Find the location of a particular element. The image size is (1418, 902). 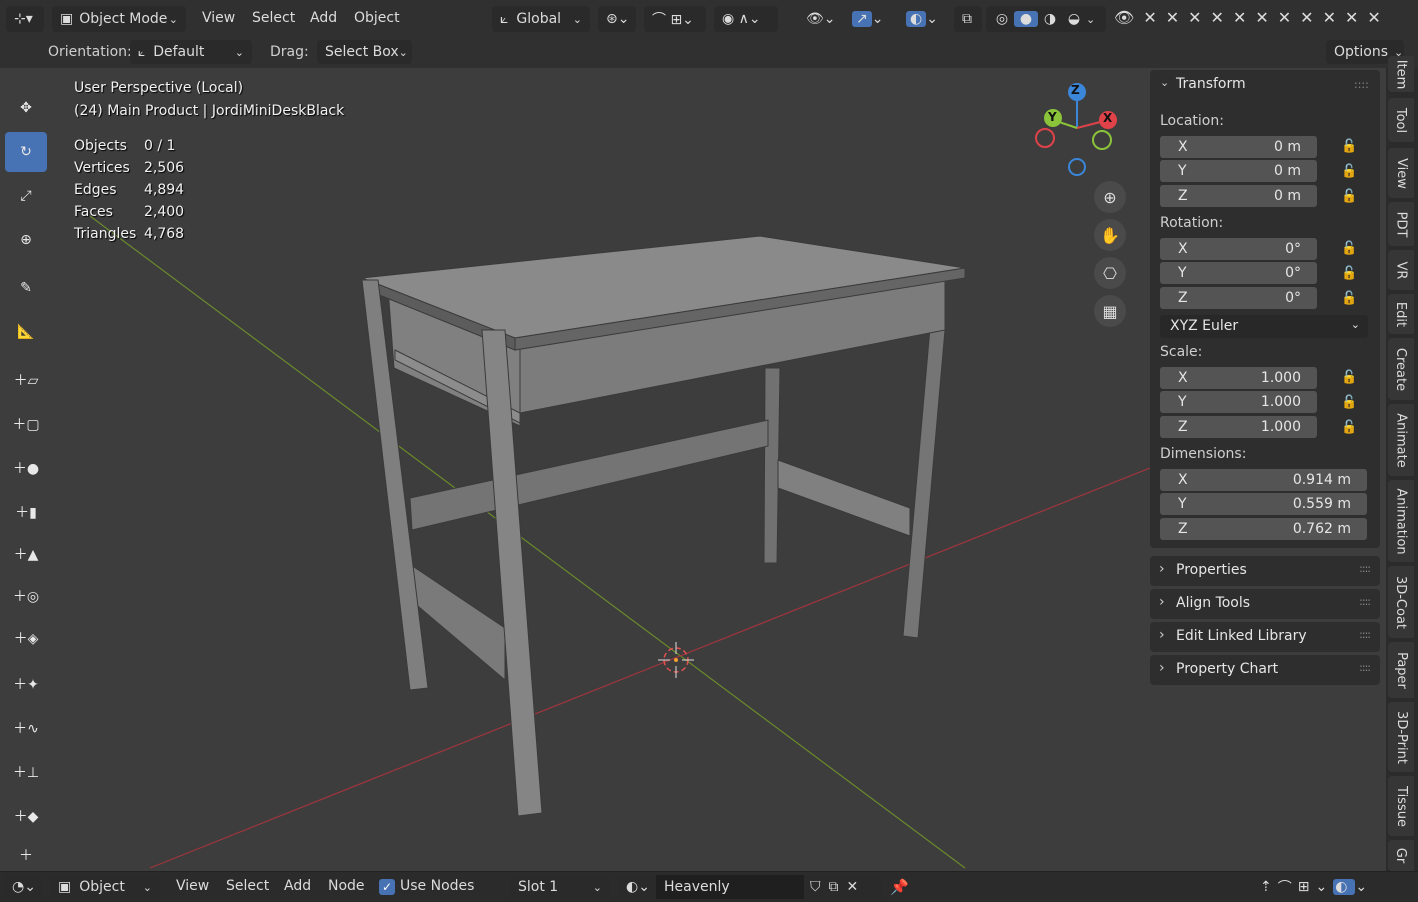

editor-type-button: ⊹▾ is located at coordinates (25, 19).